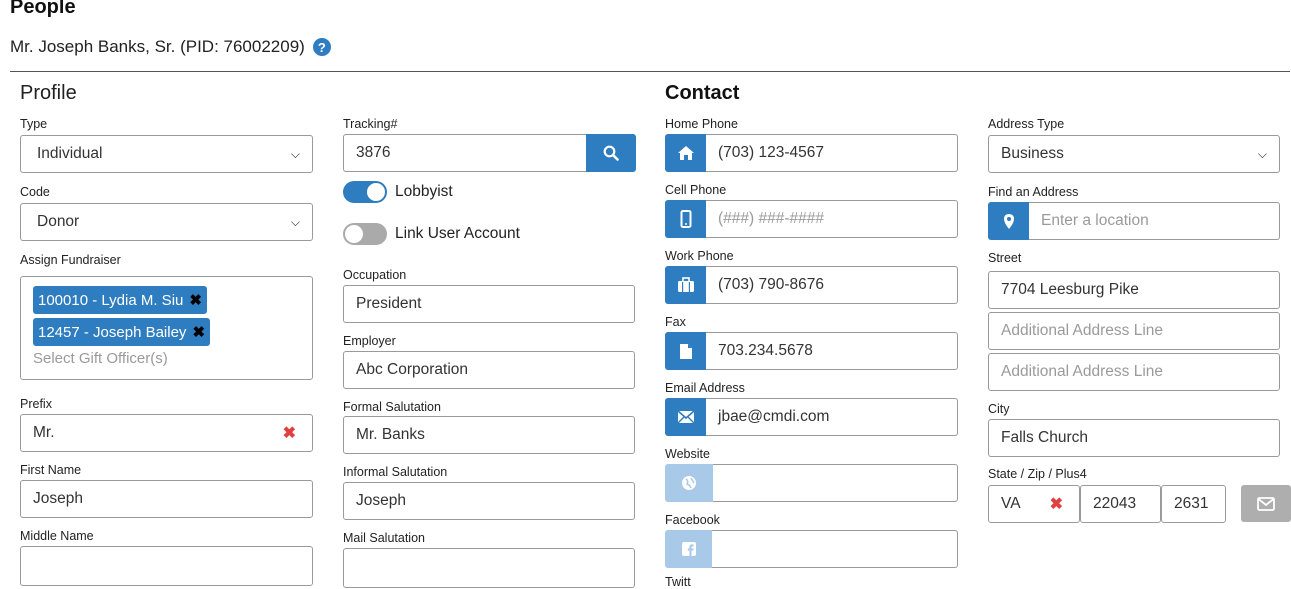 Image resolution: width=1291 pixels, height=589 pixels. I want to click on search-button, so click(611, 153).